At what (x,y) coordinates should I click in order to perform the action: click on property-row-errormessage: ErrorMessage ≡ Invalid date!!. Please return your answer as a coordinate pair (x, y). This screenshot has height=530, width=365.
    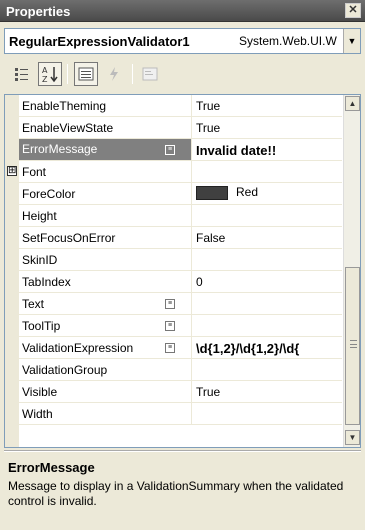
    Looking at the image, I should click on (173, 150).